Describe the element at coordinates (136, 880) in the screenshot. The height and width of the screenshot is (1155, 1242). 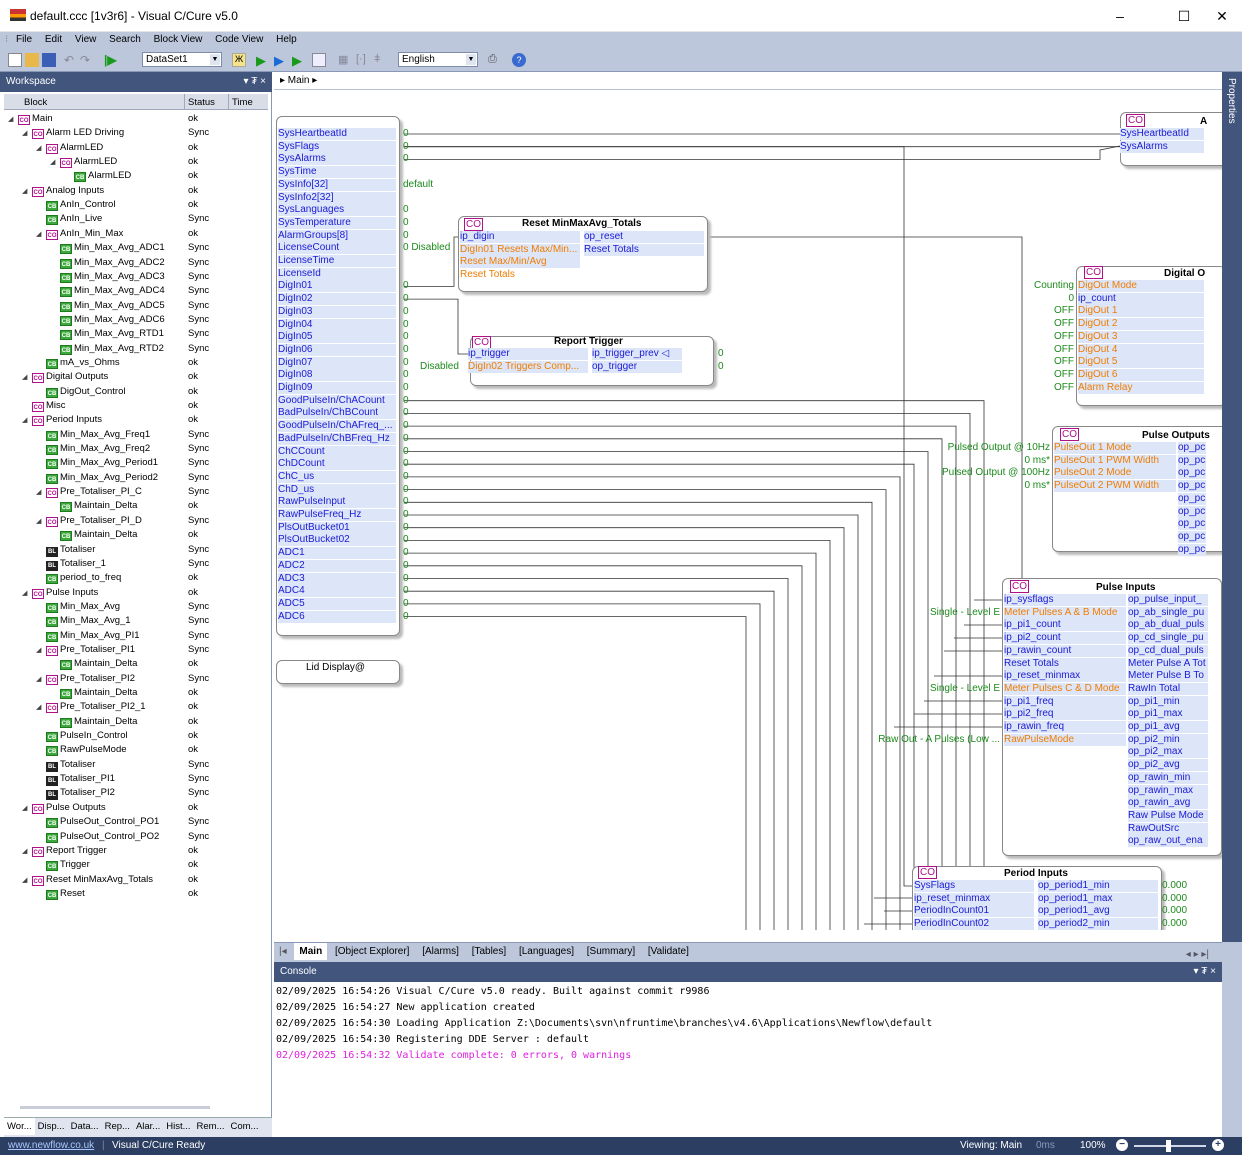
I see `tree-row: ◢ CO Reset MinMaxAvg_Totals ok` at that location.